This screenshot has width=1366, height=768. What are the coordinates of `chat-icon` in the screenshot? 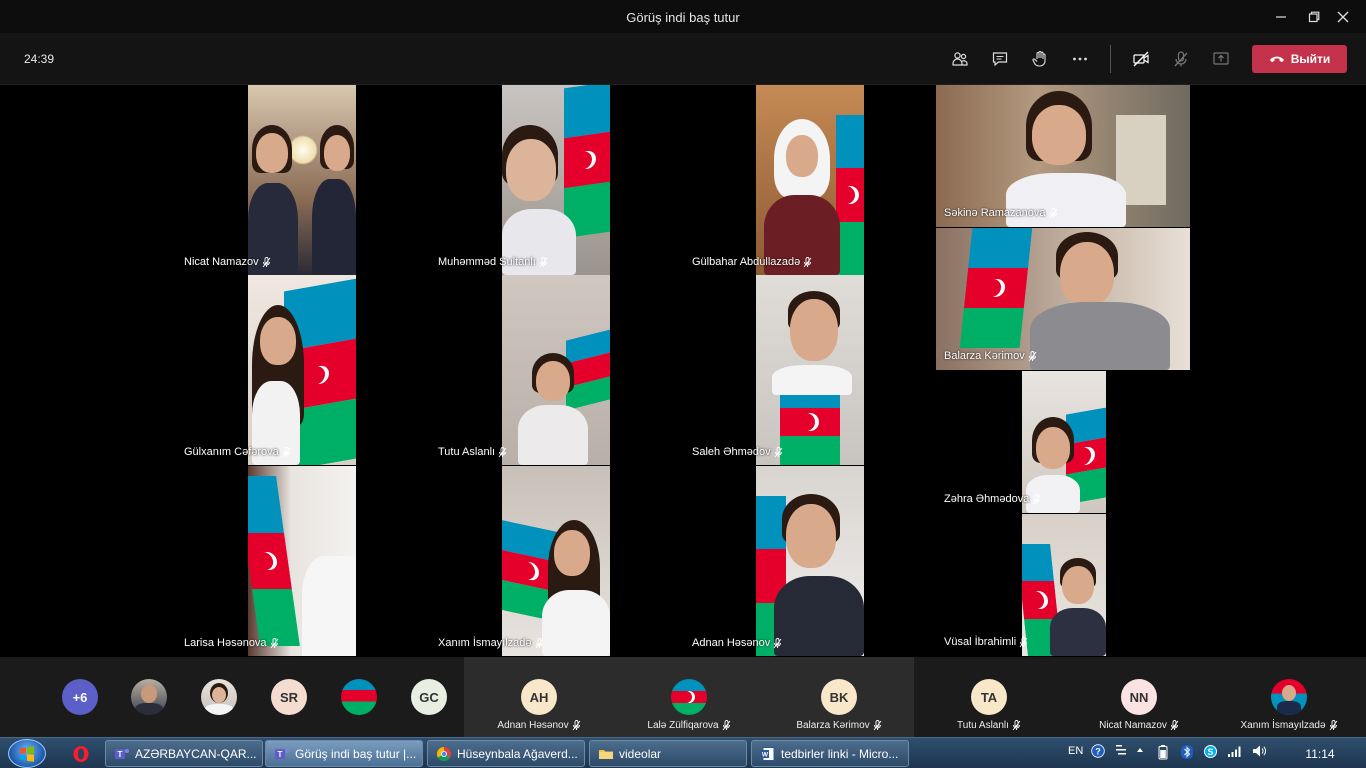 It's located at (1000, 59).